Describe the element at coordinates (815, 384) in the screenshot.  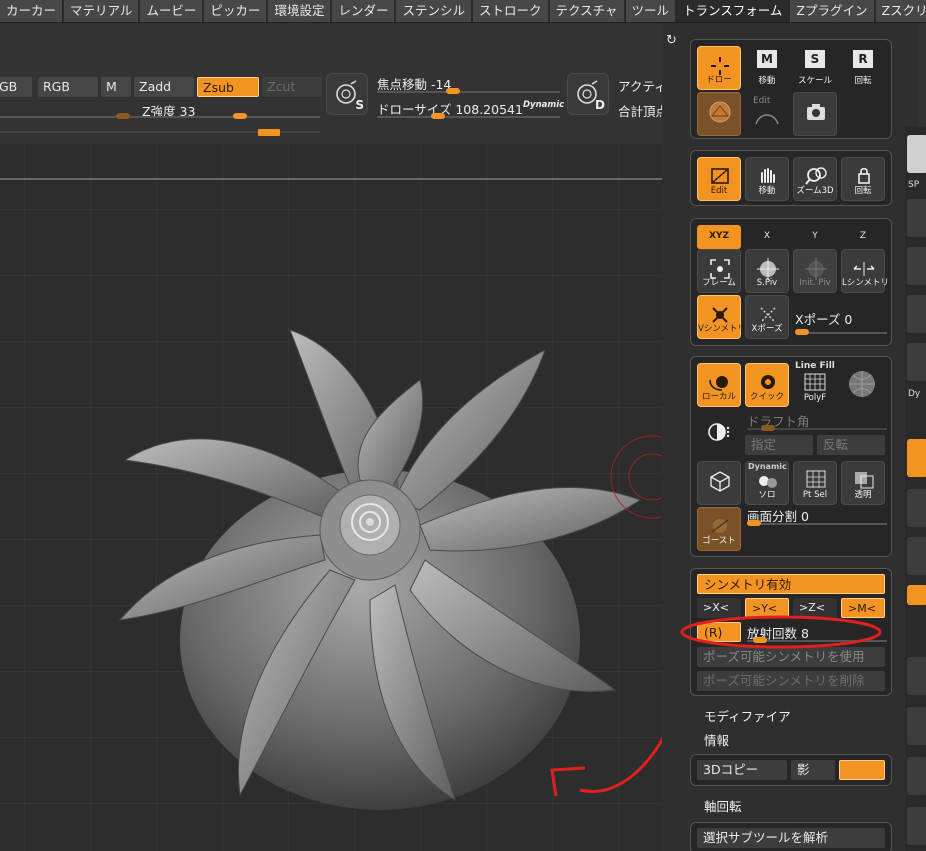
I see `polyframe-button: Line Fill PolyF` at that location.